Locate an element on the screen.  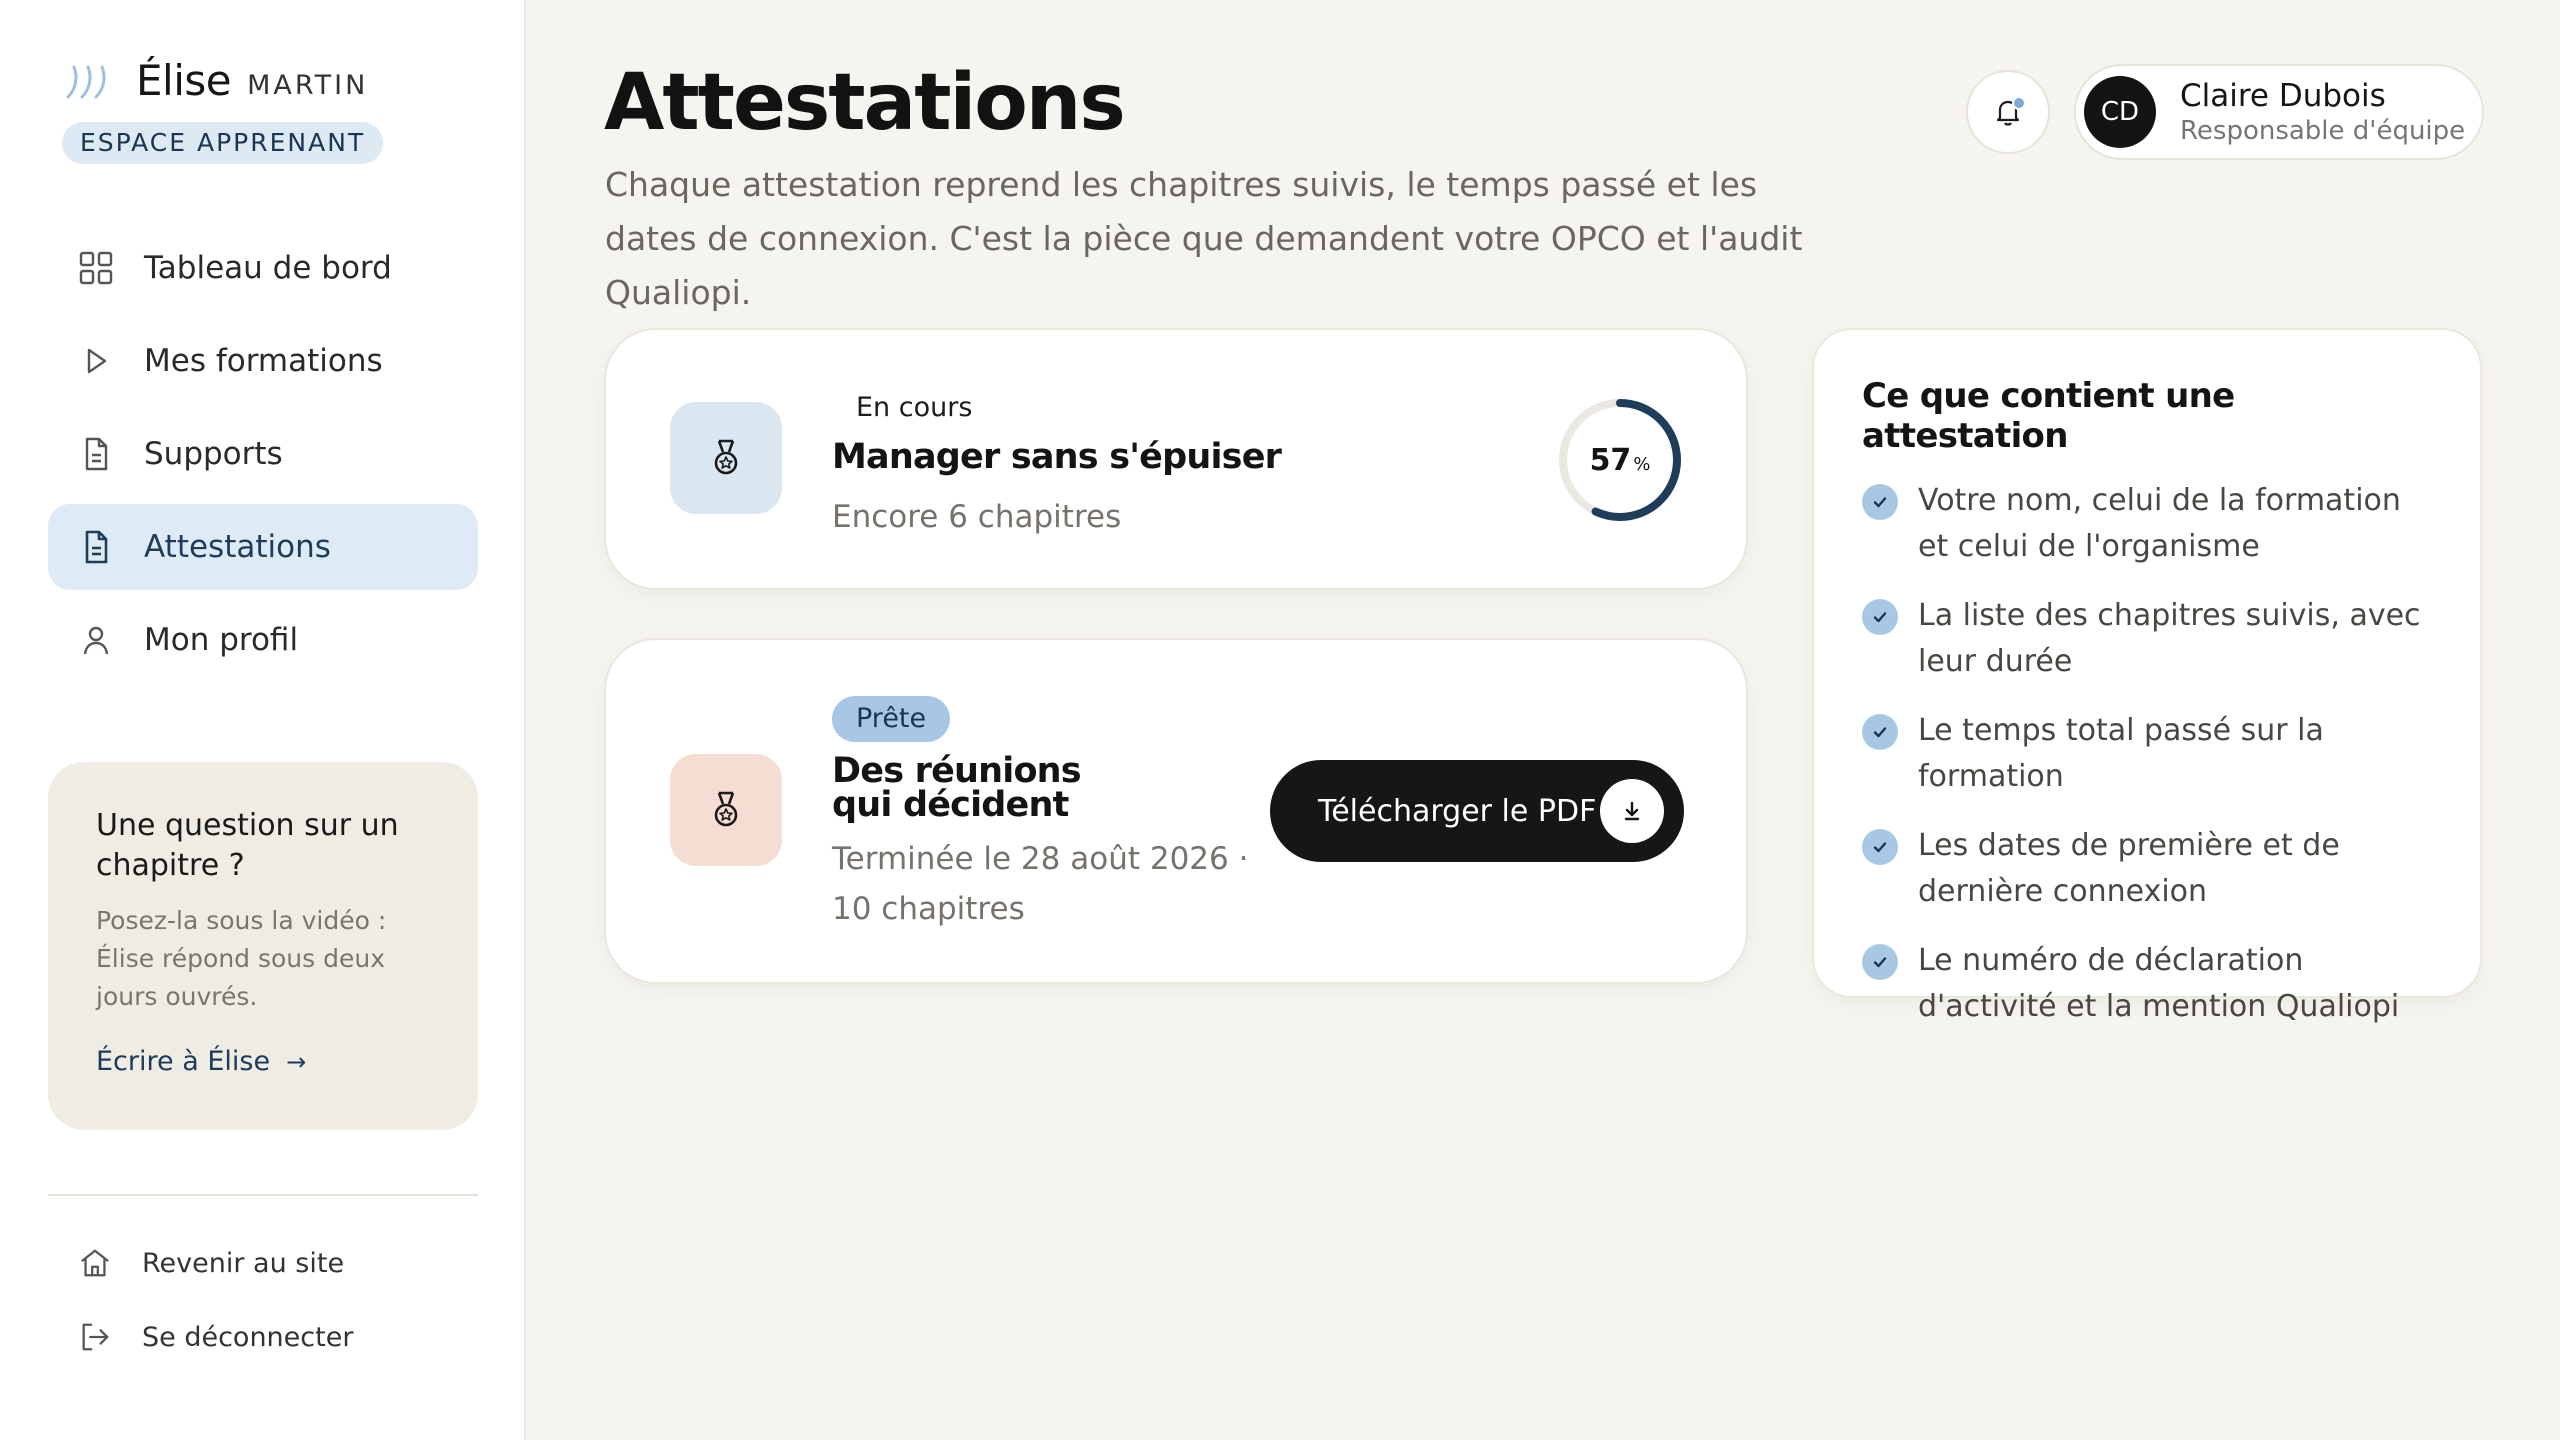
course-meta: Encore 6 chapitres is located at coordinates (977, 517).